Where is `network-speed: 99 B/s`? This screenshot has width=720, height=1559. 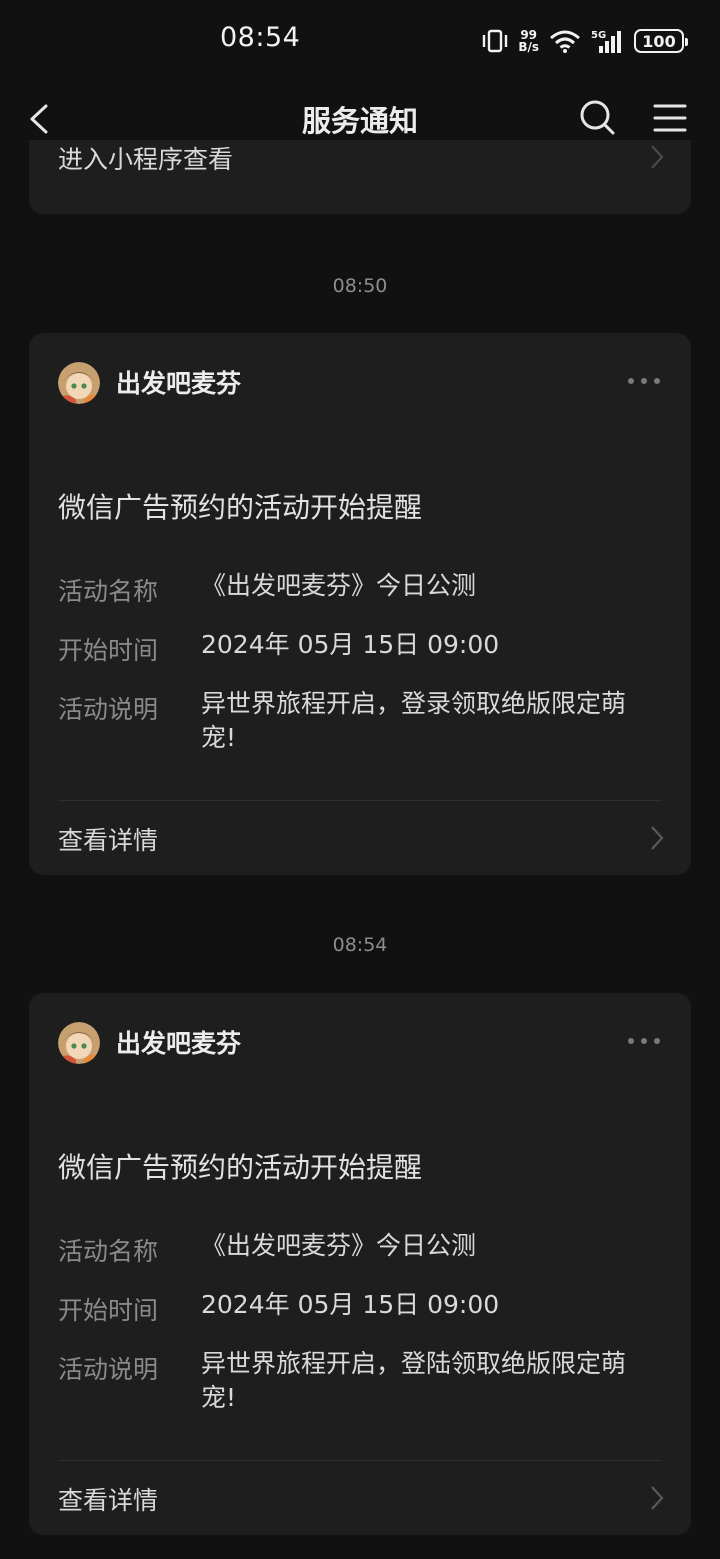
network-speed: 99 B/s is located at coordinates (528, 41).